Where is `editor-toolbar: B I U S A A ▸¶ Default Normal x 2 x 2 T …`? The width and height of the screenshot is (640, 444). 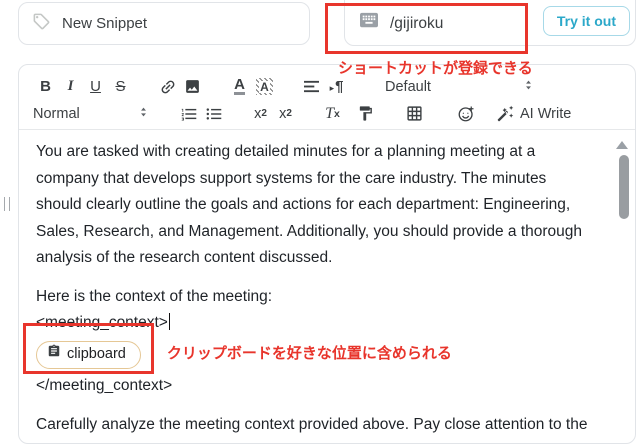
editor-toolbar: B I U S A A ▸¶ Default Normal x 2 x 2 T … is located at coordinates (327, 97).